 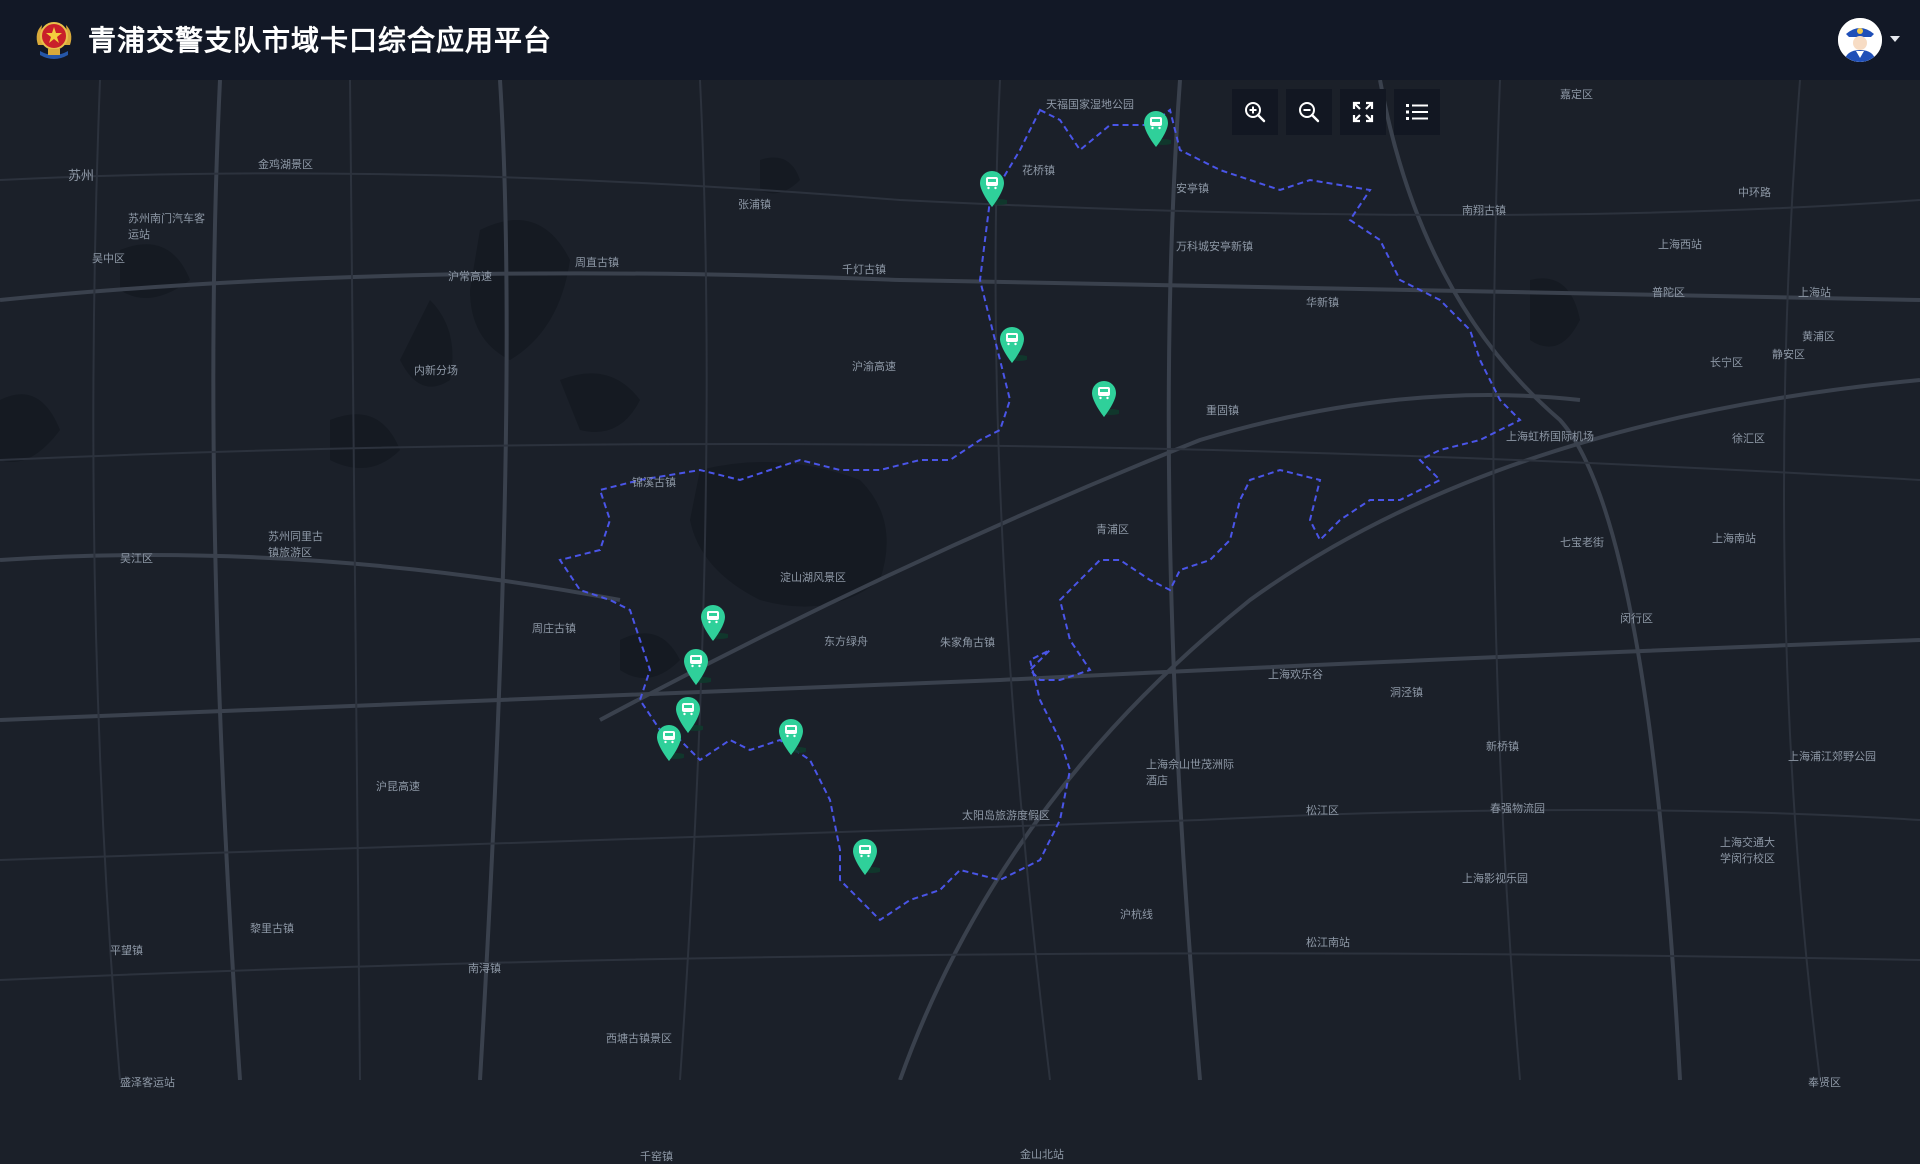 What do you see at coordinates (1328, 942) in the screenshot?
I see `map-label: 松江南站` at bounding box center [1328, 942].